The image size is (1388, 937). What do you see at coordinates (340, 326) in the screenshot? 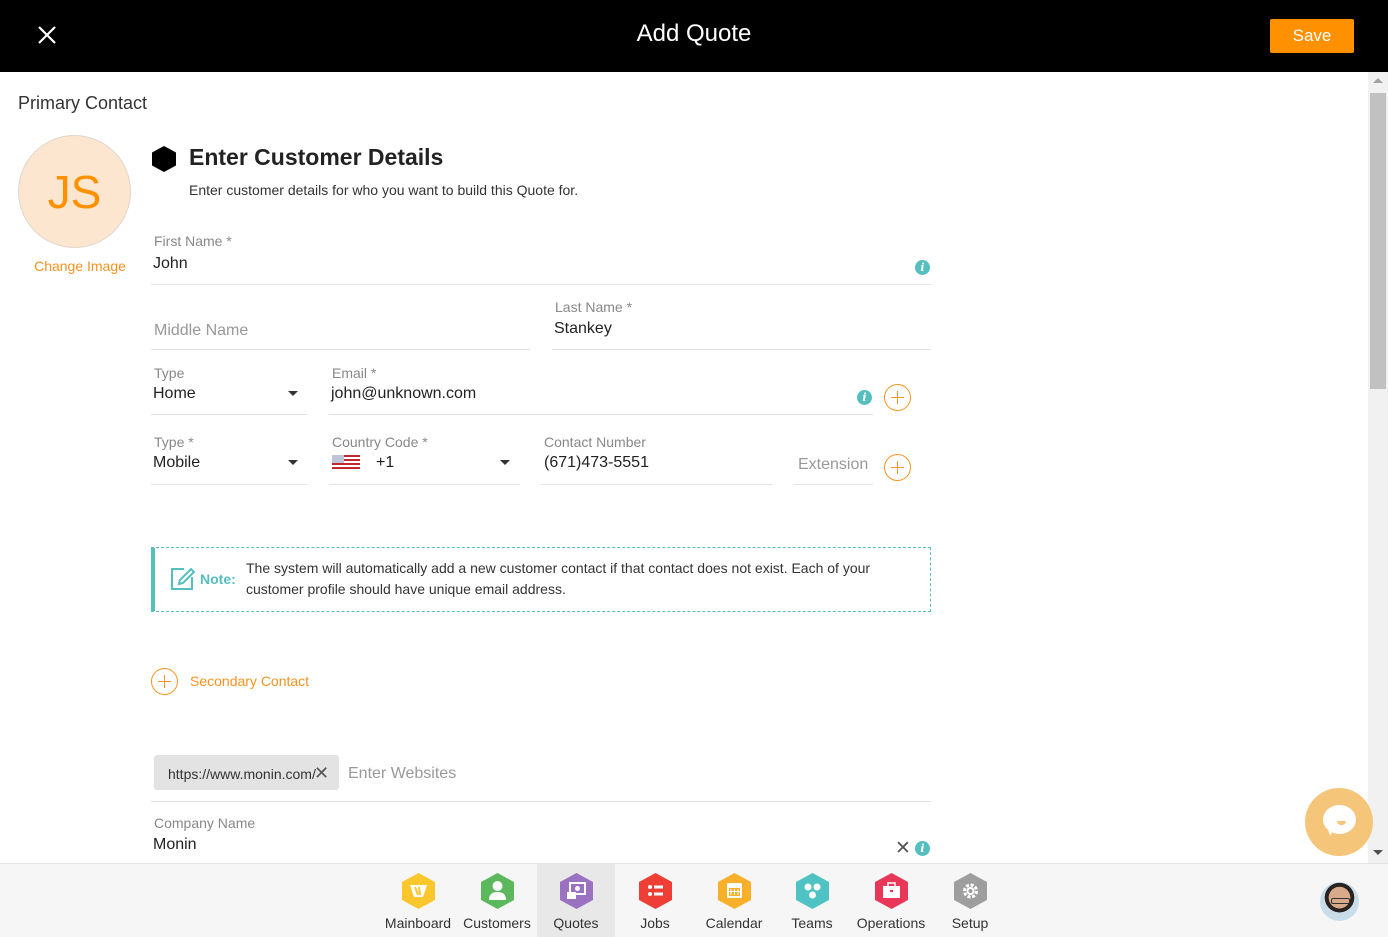
I see `middle-name-field: Middle Name` at bounding box center [340, 326].